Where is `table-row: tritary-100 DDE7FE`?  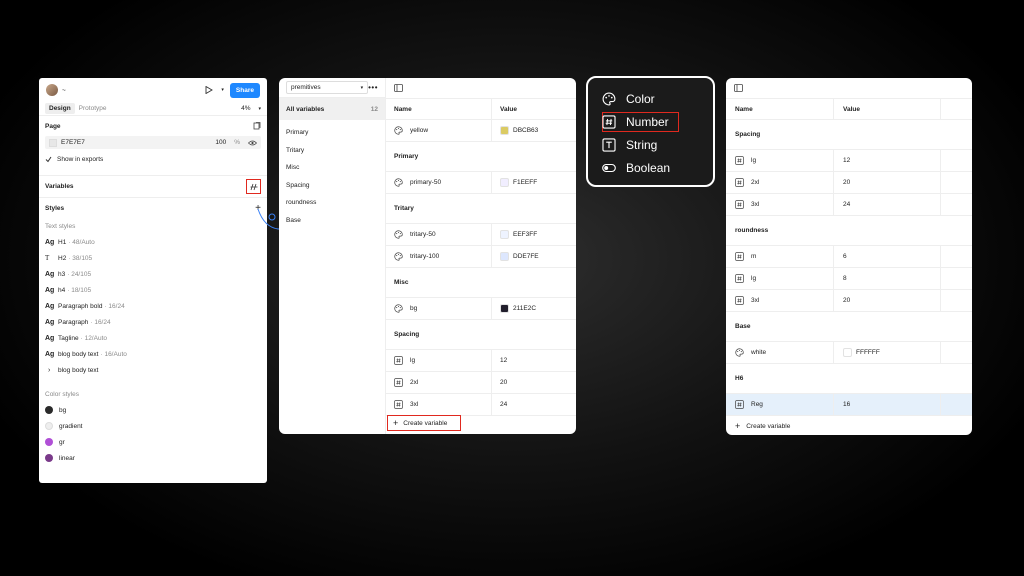 table-row: tritary-100 DDE7FE is located at coordinates (481, 257).